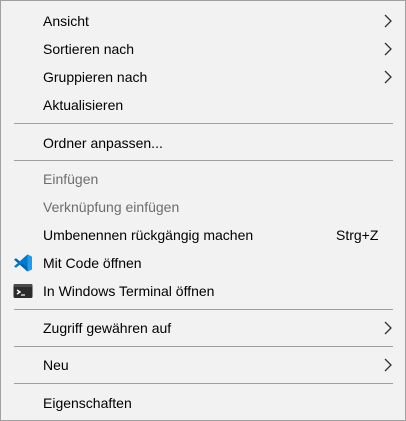 This screenshot has width=406, height=421. I want to click on menu-item-paste-shortcut: Verknüpfung einfügen, so click(203, 207).